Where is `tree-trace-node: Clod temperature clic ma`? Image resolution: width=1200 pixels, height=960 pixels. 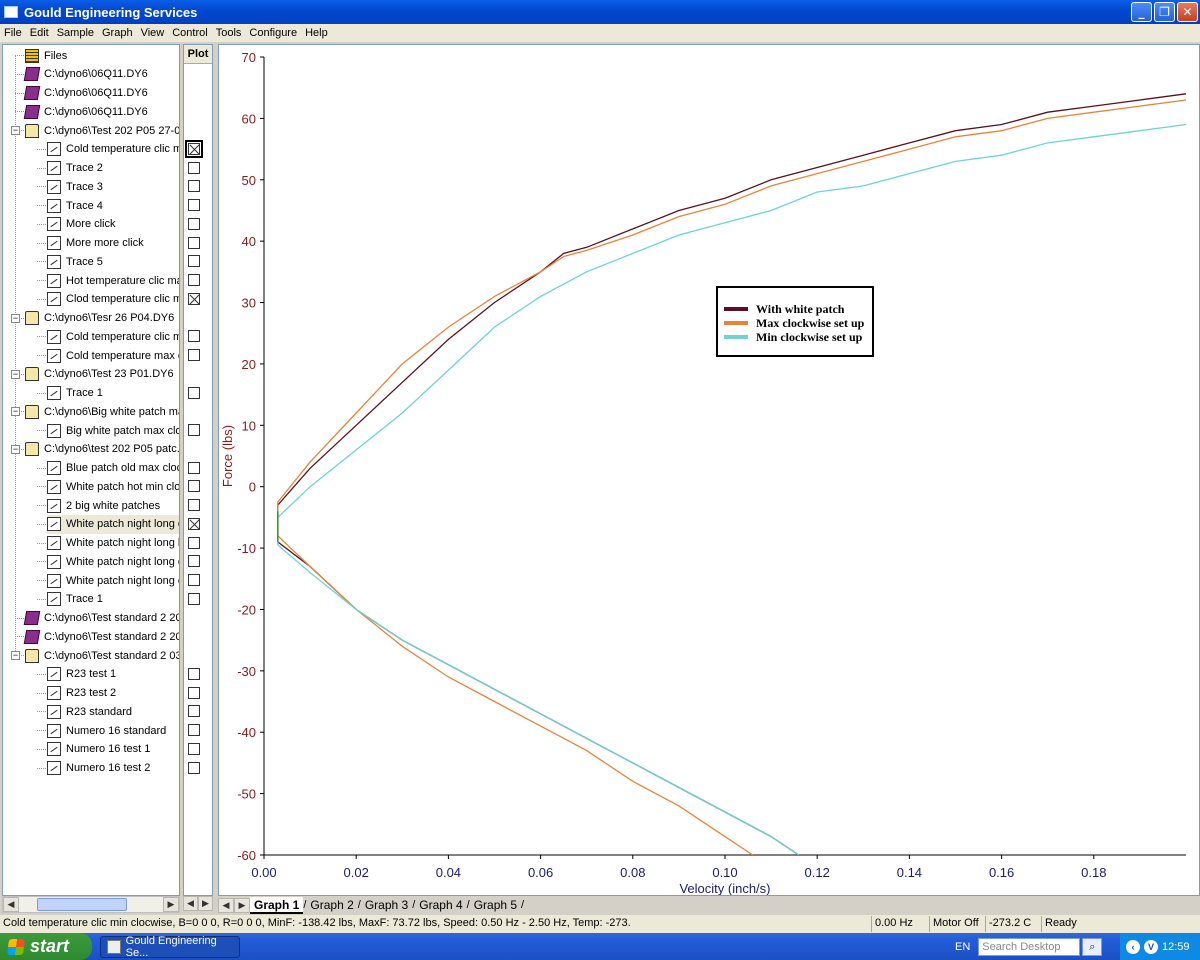
tree-trace-node: Clod temperature clic ma is located at coordinates (113, 299).